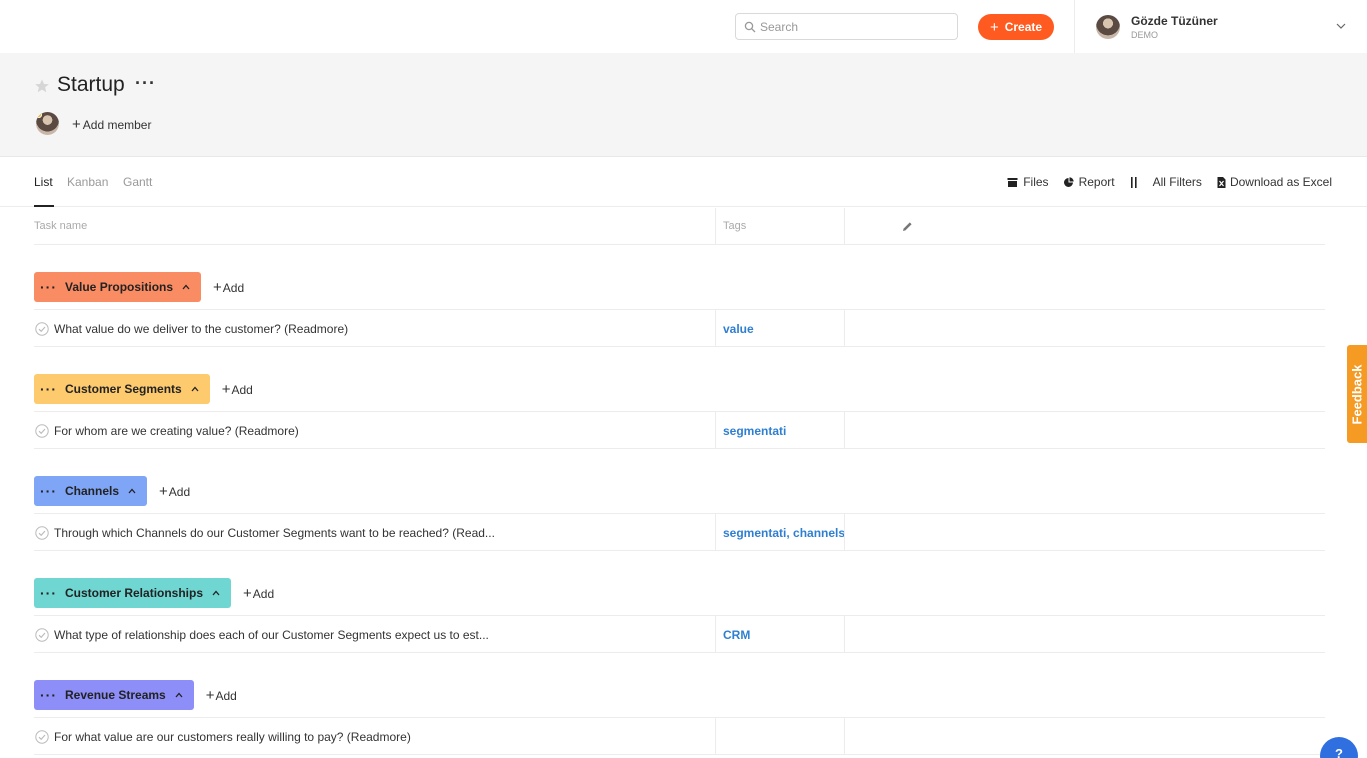 This screenshot has width=1367, height=758. What do you see at coordinates (1339, 747) in the screenshot?
I see `help-button: ?` at bounding box center [1339, 747].